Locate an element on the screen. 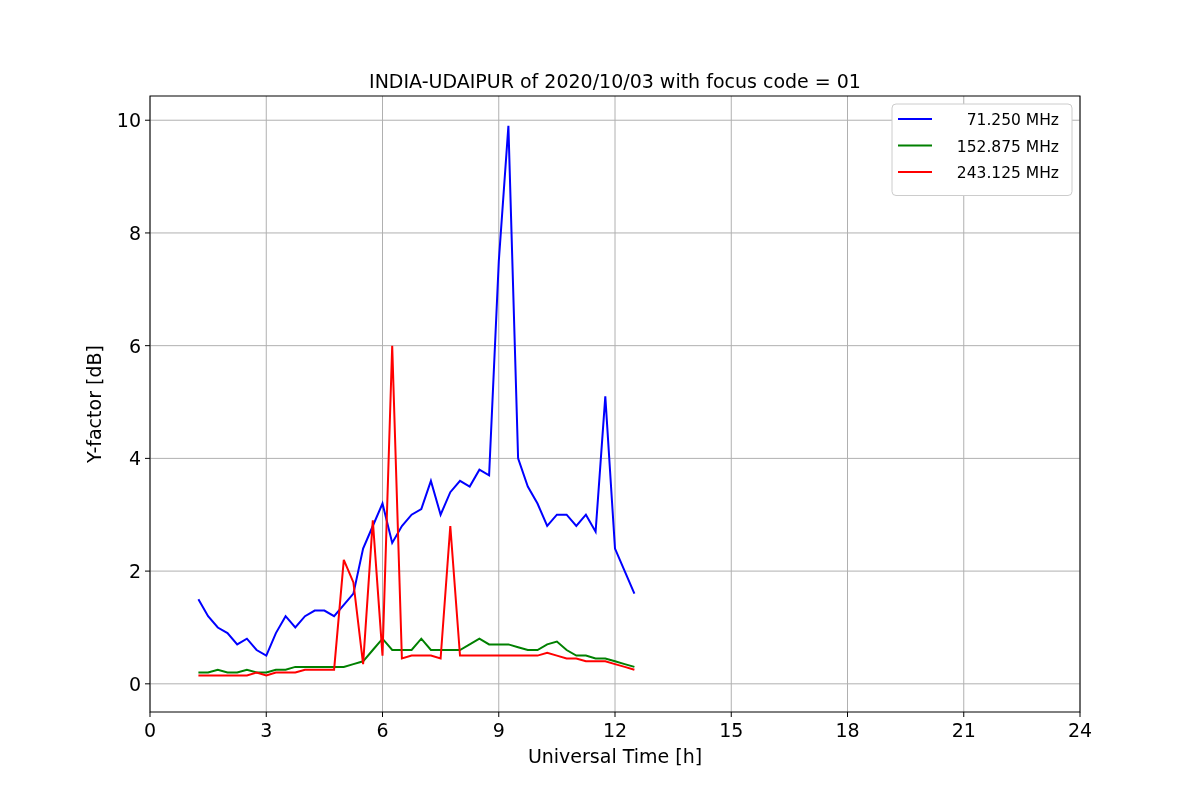  legend-label: 243.125 MHz is located at coordinates (1007, 173).